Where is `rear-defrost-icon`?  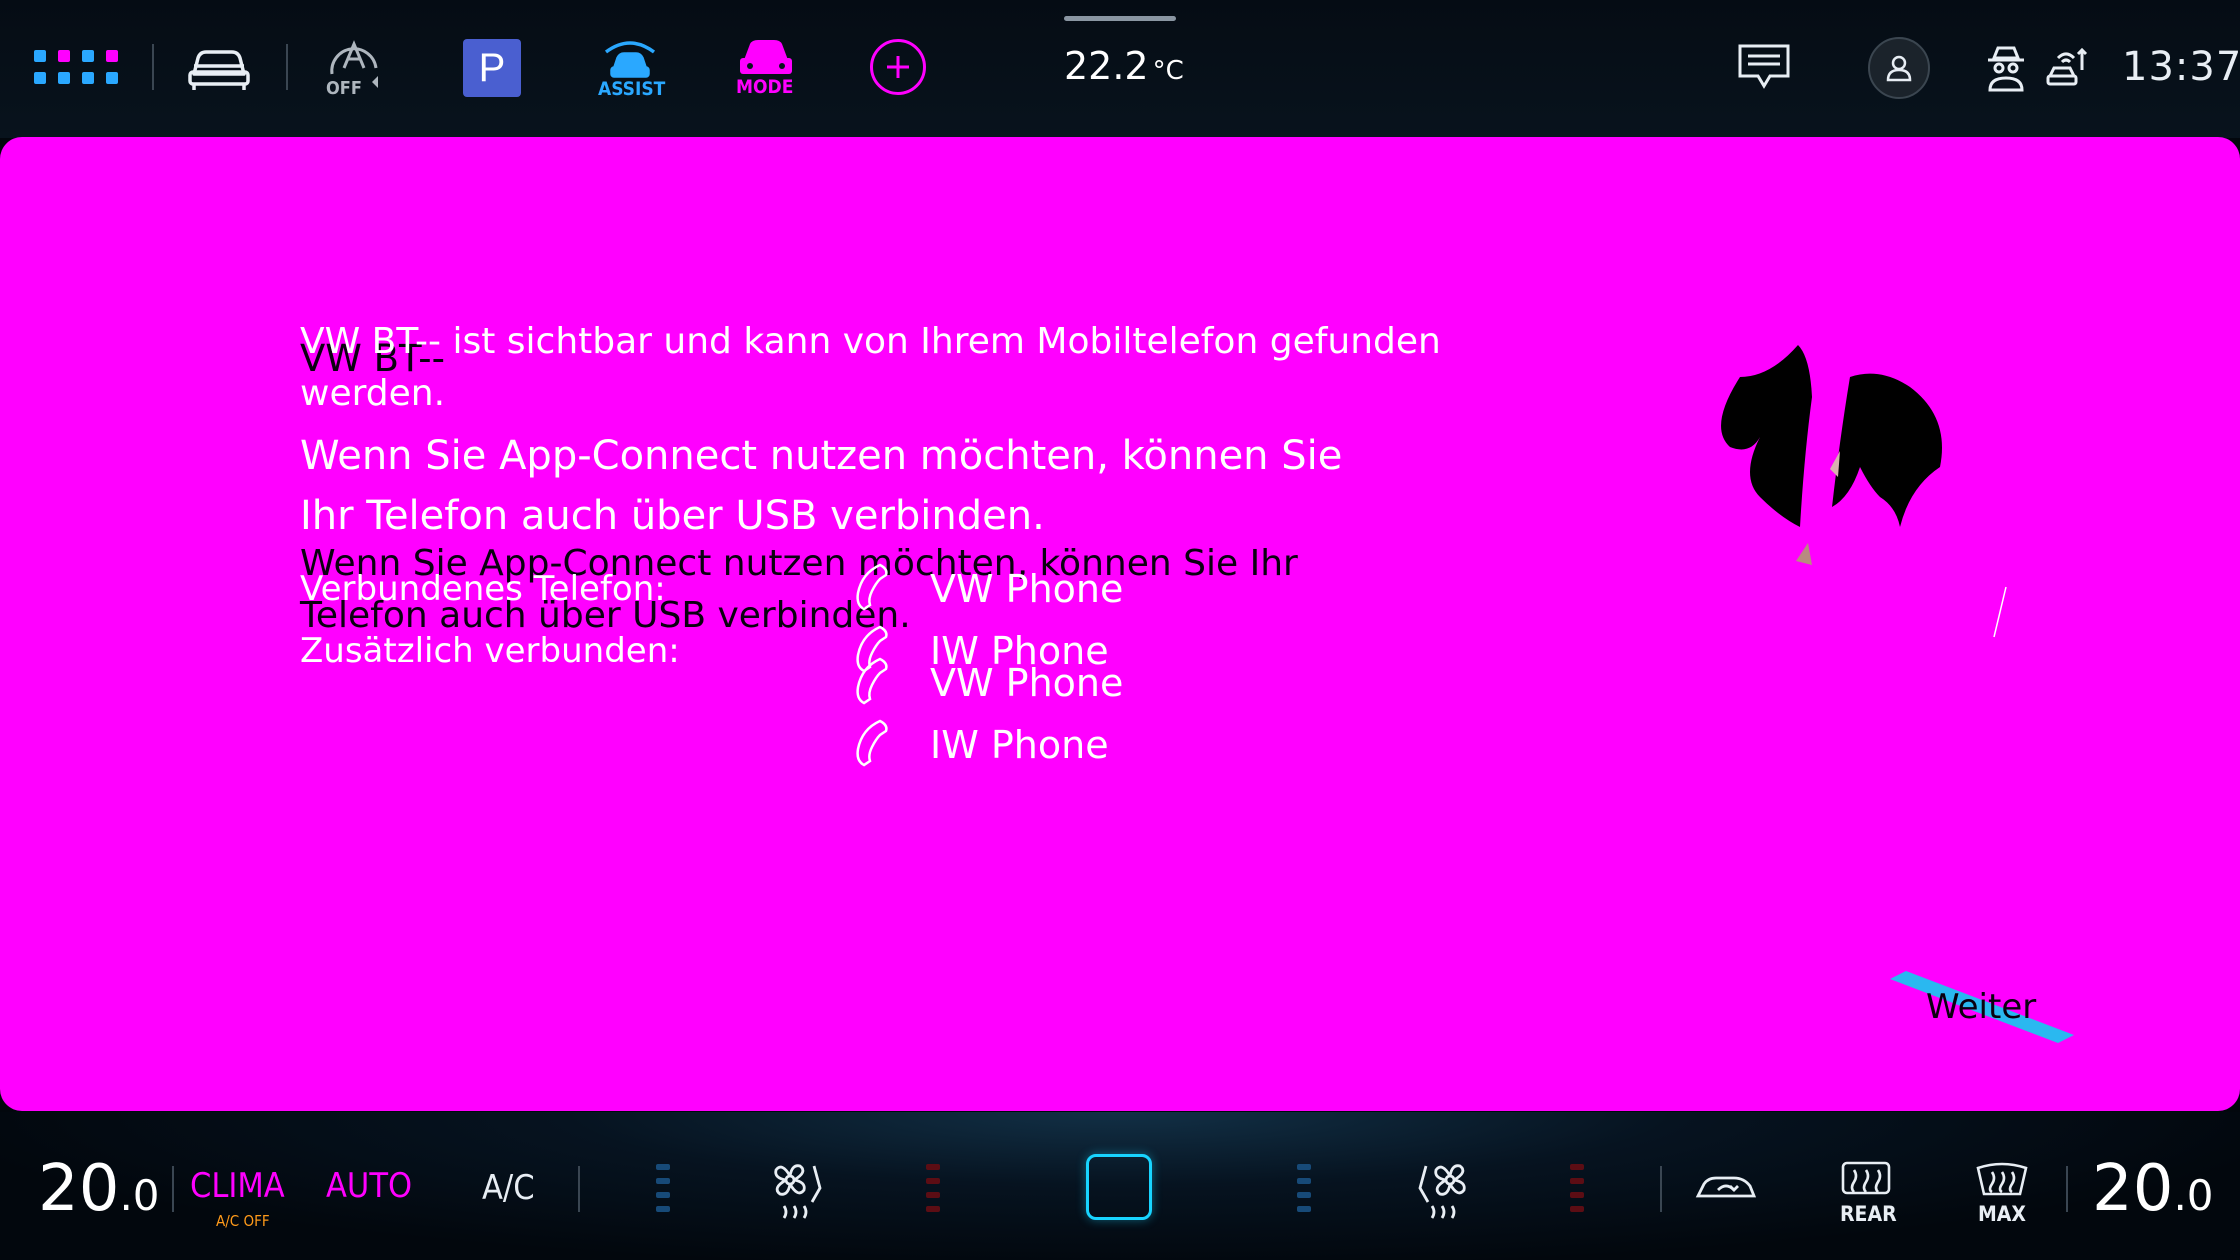 rear-defrost-icon is located at coordinates (1866, 1178).